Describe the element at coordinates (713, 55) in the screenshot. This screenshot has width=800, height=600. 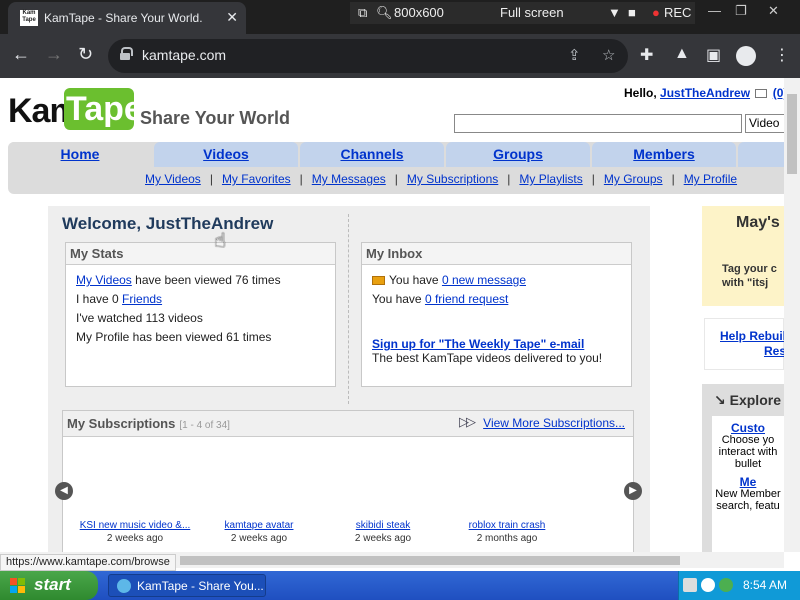
I see `sidepanel-icon: ▣` at that location.